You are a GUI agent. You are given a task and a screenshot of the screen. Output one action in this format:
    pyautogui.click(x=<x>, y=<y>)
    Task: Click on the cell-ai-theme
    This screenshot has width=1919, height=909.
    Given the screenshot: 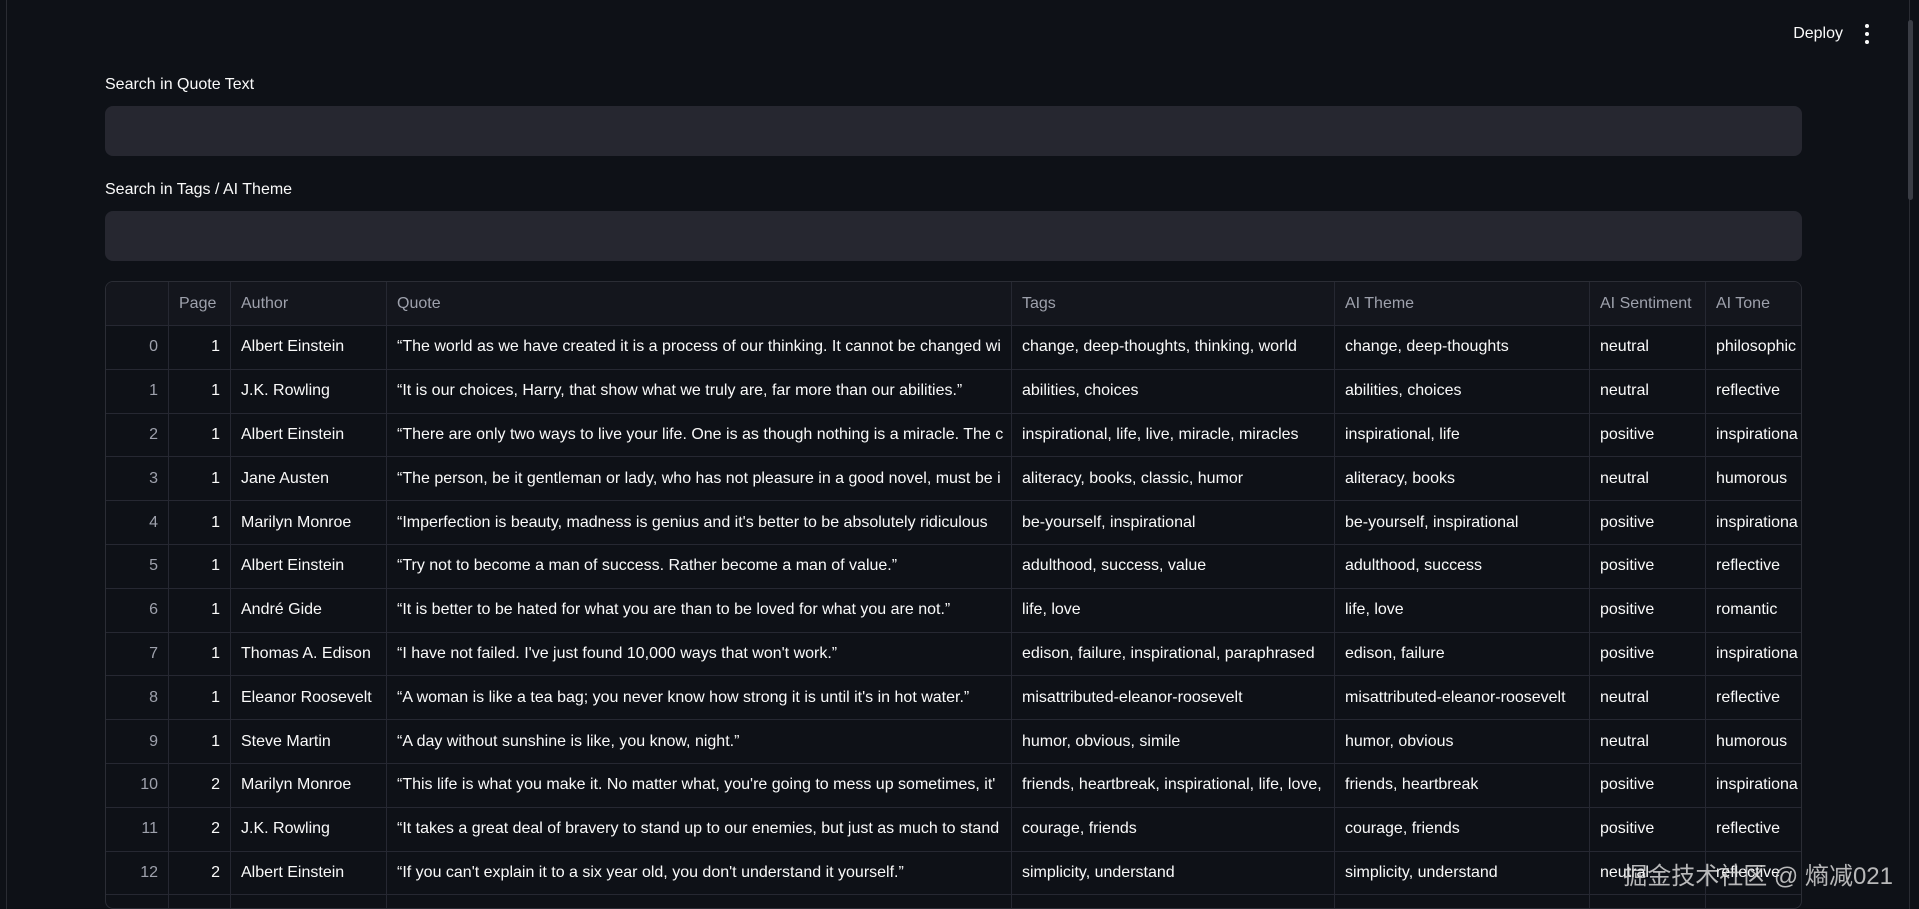 What is the action you would take?
    pyautogui.click(x=1462, y=901)
    